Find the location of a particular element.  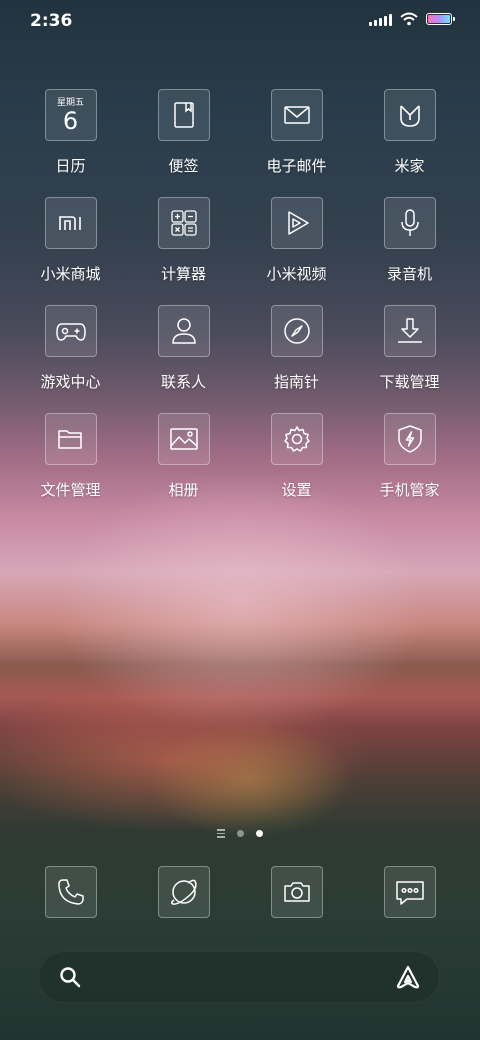

battery-fill is located at coordinates (439, 19).